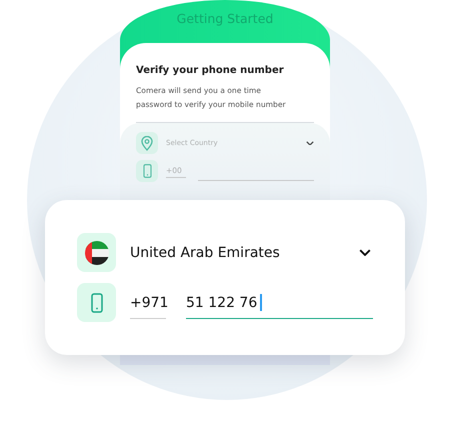 The height and width of the screenshot is (422, 450). Describe the element at coordinates (147, 143) in the screenshot. I see `location-pin-icon` at that location.